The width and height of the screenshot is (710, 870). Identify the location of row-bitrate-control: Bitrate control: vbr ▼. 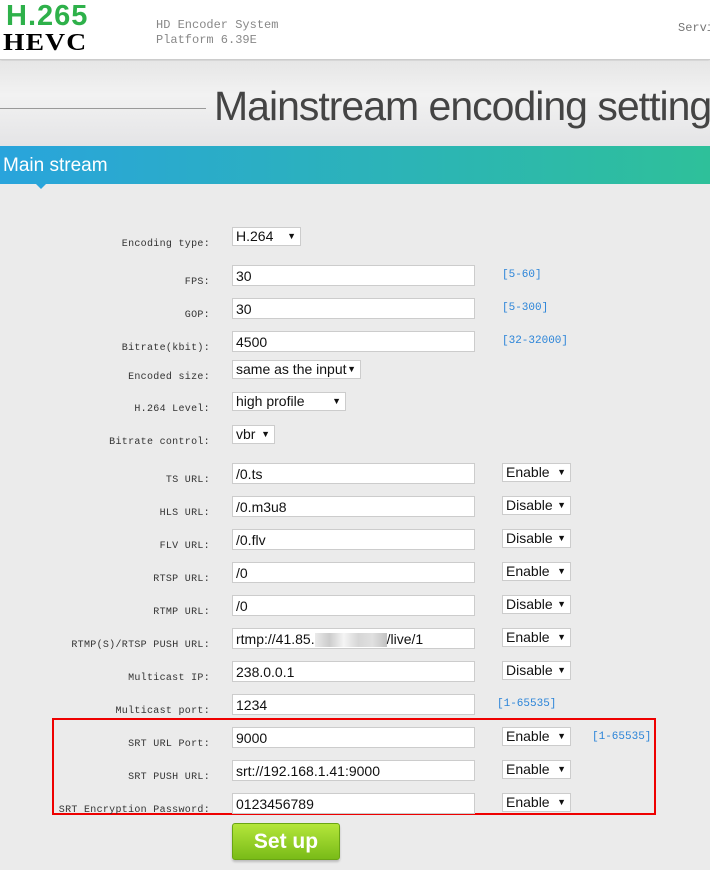
(355, 439).